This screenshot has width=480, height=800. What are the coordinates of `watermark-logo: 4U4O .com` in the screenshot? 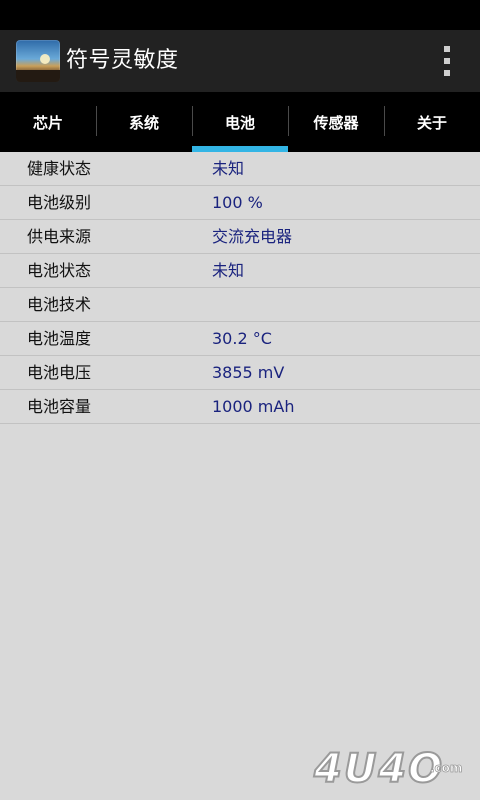 It's located at (387, 768).